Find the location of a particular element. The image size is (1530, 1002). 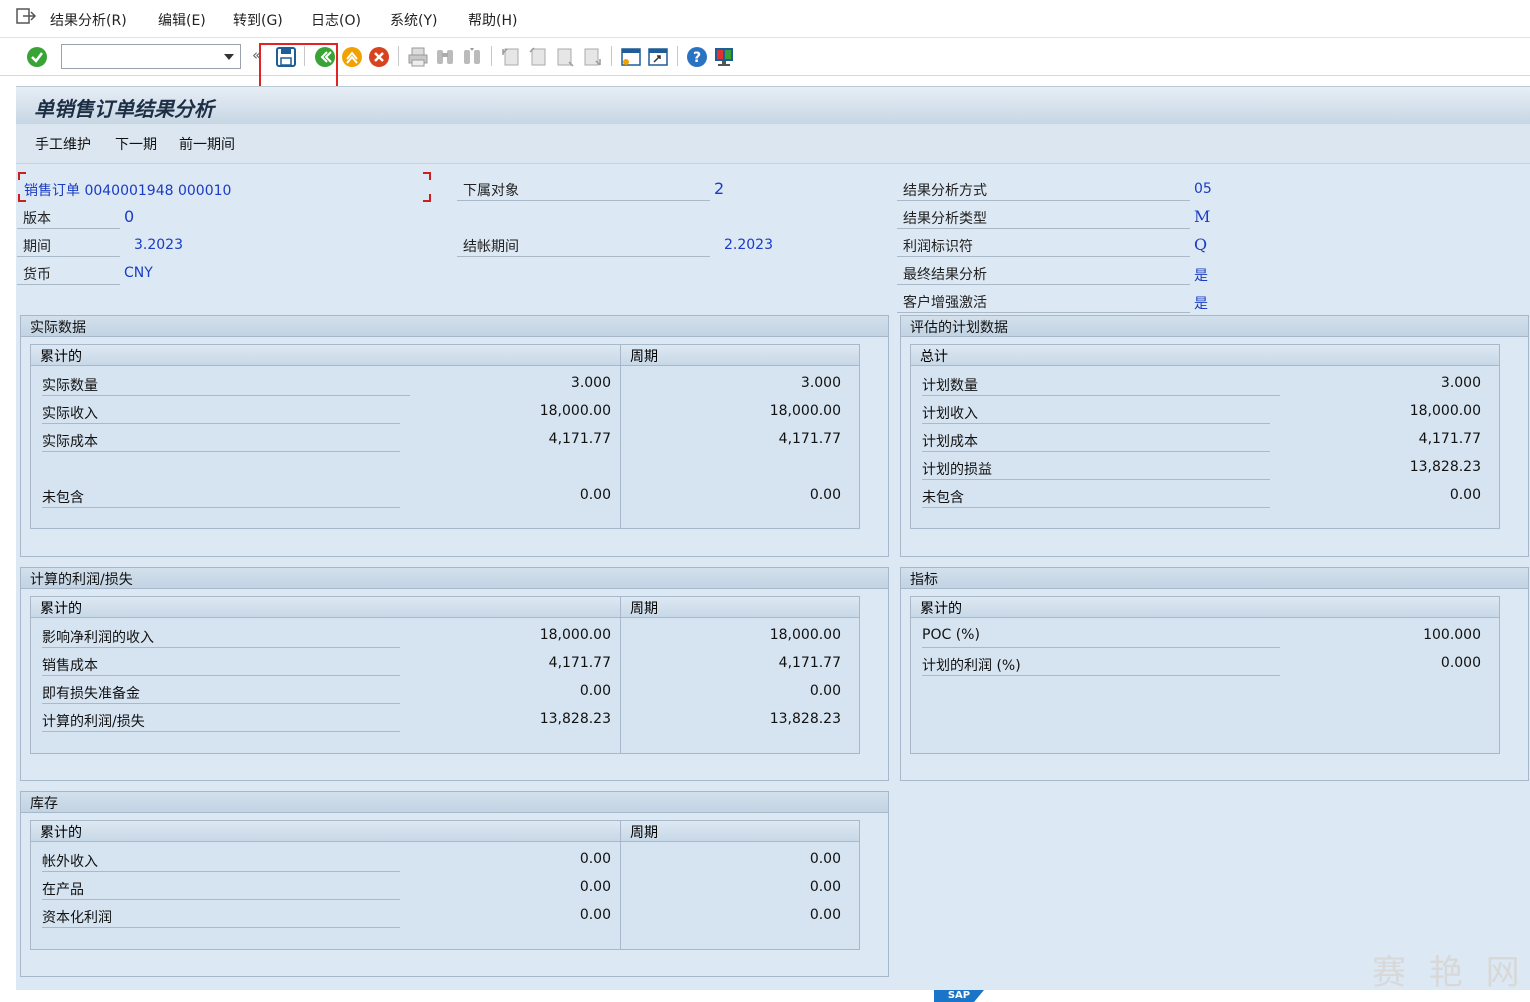

profit-indicator-label: 利润标识符 is located at coordinates (1043, 245).